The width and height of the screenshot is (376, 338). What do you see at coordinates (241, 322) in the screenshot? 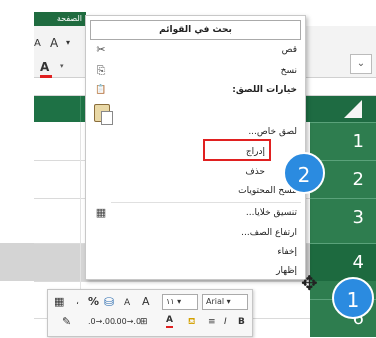
I see `bold-button: B` at bounding box center [241, 322].